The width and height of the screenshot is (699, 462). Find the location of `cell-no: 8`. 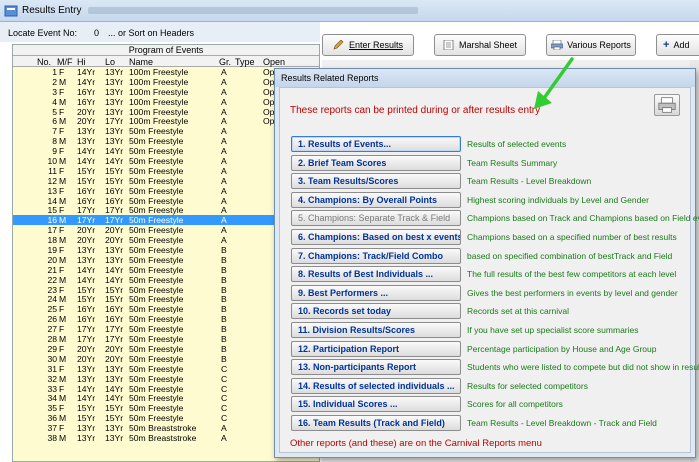

cell-no: 8 is located at coordinates (54, 141).